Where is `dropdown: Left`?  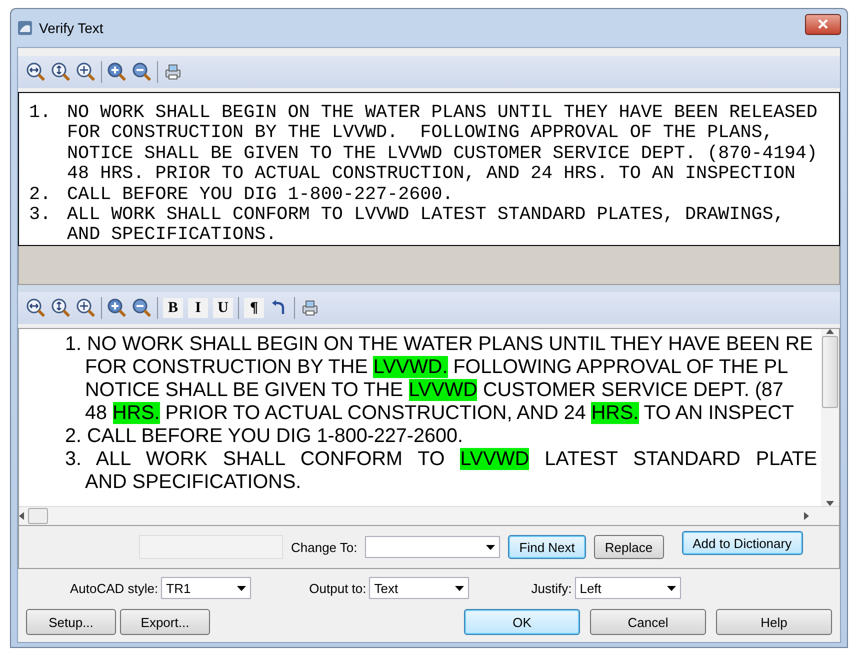
dropdown: Left is located at coordinates (627, 588).